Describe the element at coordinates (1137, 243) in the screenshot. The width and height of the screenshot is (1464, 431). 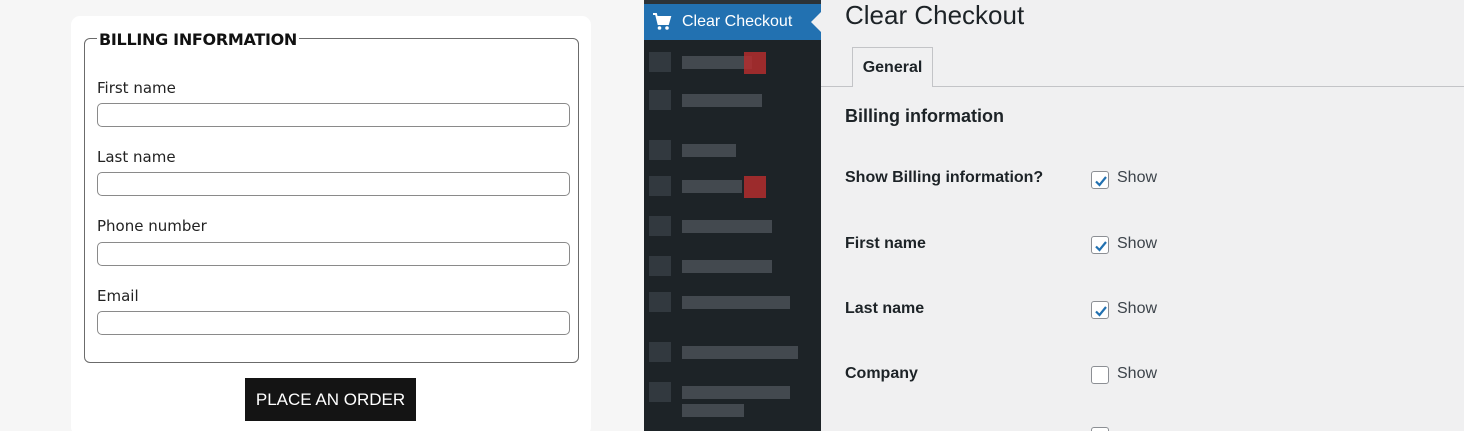
I see `first-name-option-label: Show` at that location.